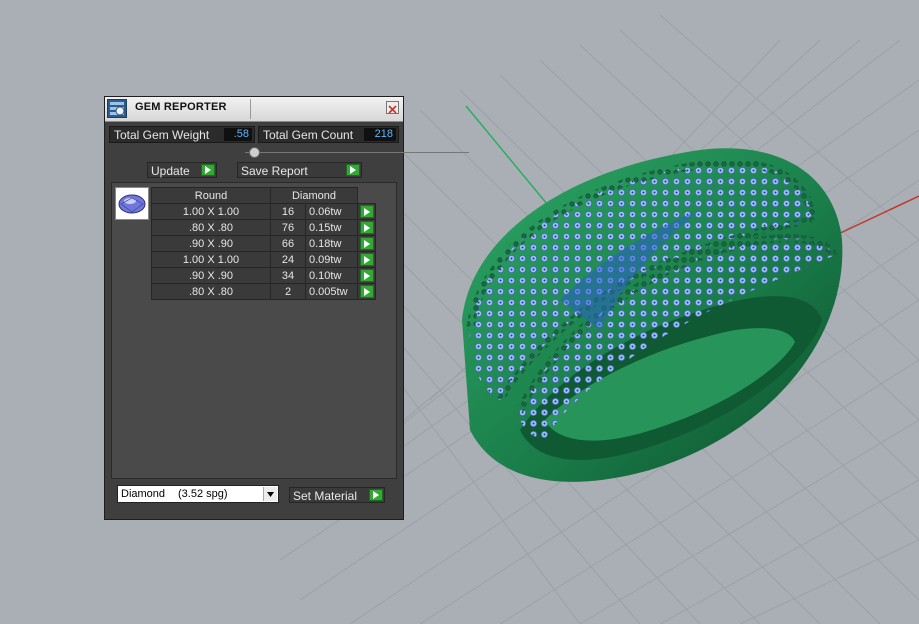 This screenshot has width=919, height=624. Describe the element at coordinates (181, 107) in the screenshot. I see `panel-title: GEM REPORTER` at that location.